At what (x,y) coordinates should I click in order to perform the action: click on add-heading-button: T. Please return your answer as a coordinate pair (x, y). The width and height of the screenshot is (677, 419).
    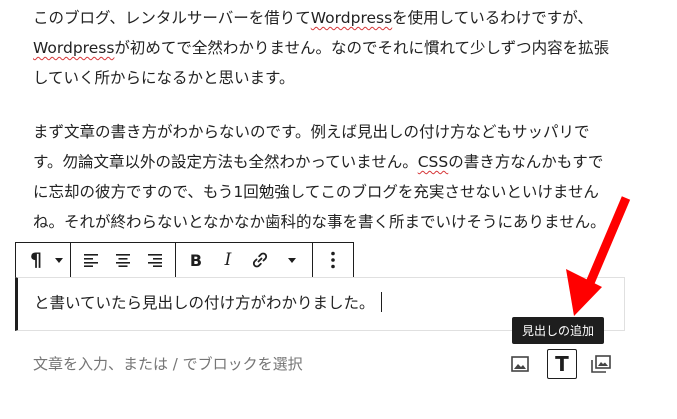
    Looking at the image, I should click on (562, 364).